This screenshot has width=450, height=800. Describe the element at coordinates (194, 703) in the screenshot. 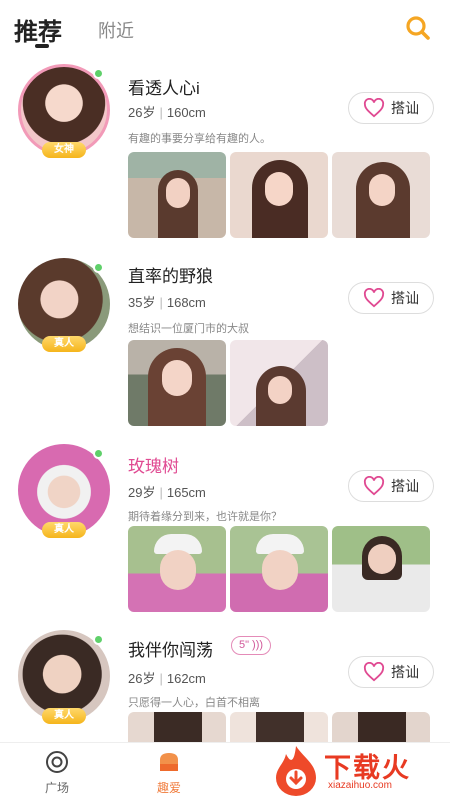

I see `user-bio: 只愿得一人心，白首不相离` at that location.